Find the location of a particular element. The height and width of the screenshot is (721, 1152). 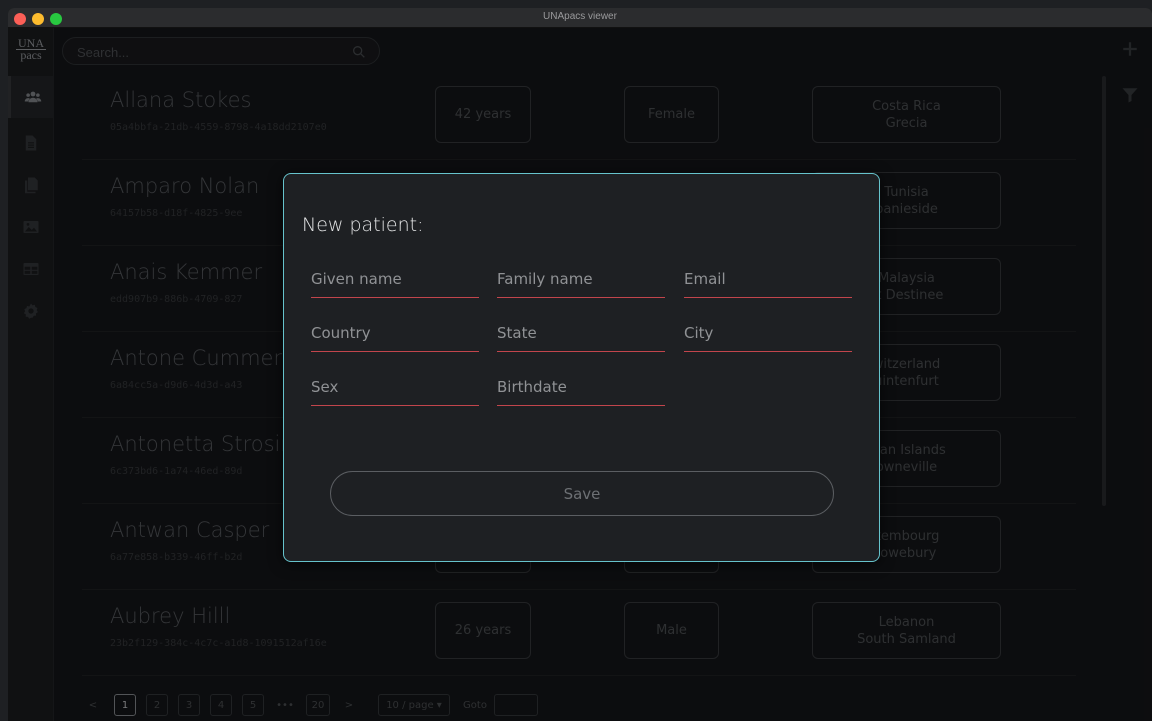

email-input is located at coordinates (768, 279).